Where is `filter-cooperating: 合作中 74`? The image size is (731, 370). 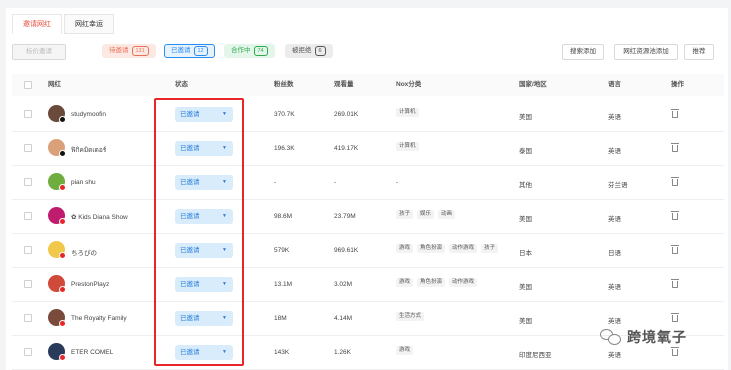
filter-cooperating: 合作中 74 is located at coordinates (249, 51).